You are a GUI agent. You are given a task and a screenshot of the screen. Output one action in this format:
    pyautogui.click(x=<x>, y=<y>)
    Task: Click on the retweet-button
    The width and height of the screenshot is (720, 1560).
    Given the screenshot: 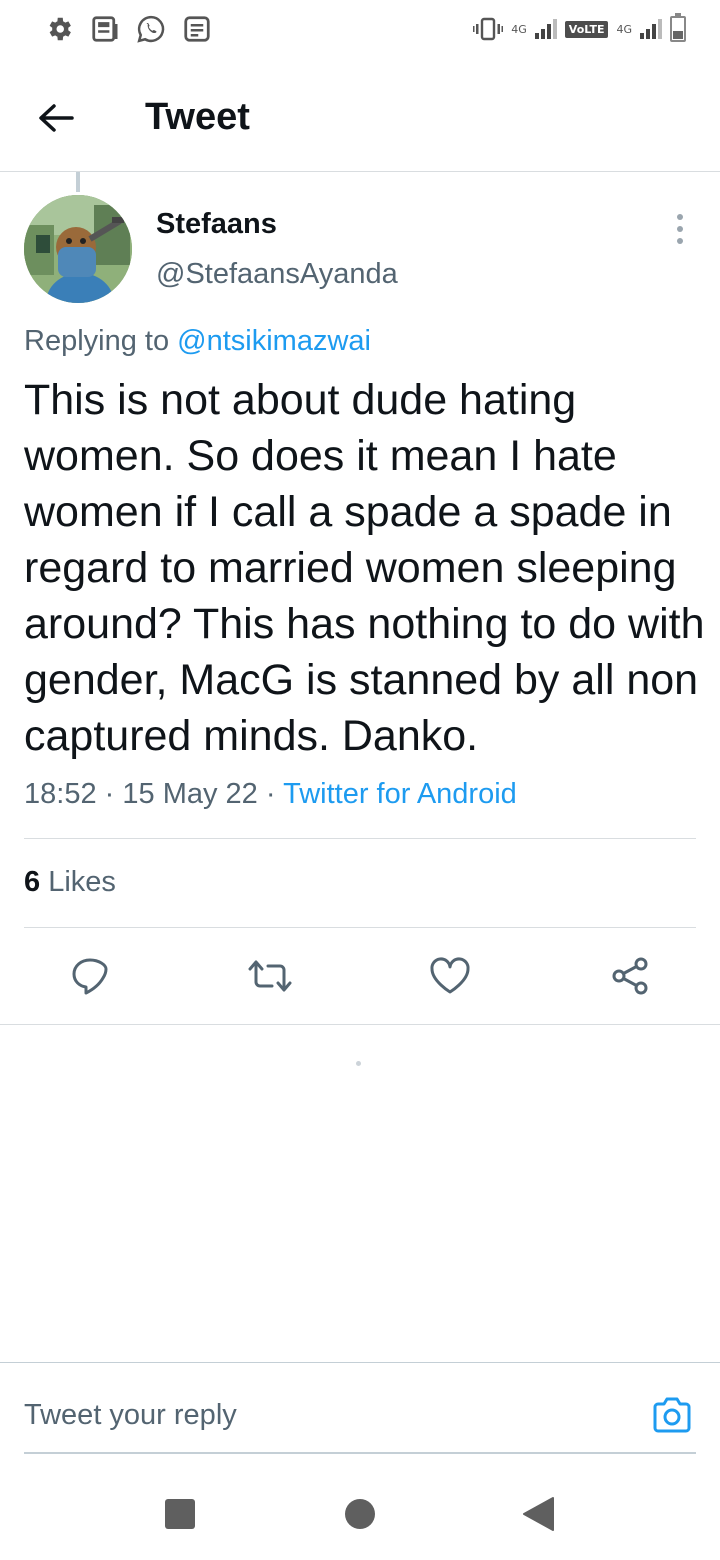 What is the action you would take?
    pyautogui.click(x=270, y=976)
    